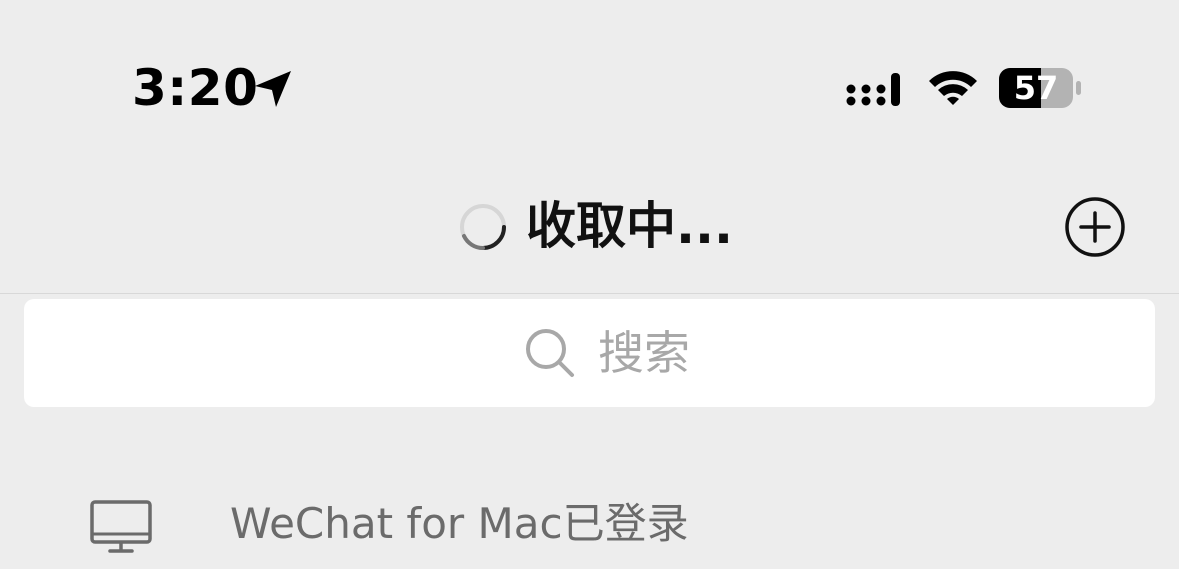 Image resolution: width=1179 pixels, height=569 pixels. What do you see at coordinates (459, 523) in the screenshot?
I see `mac-login-text: WeChat for Mac已登录` at bounding box center [459, 523].